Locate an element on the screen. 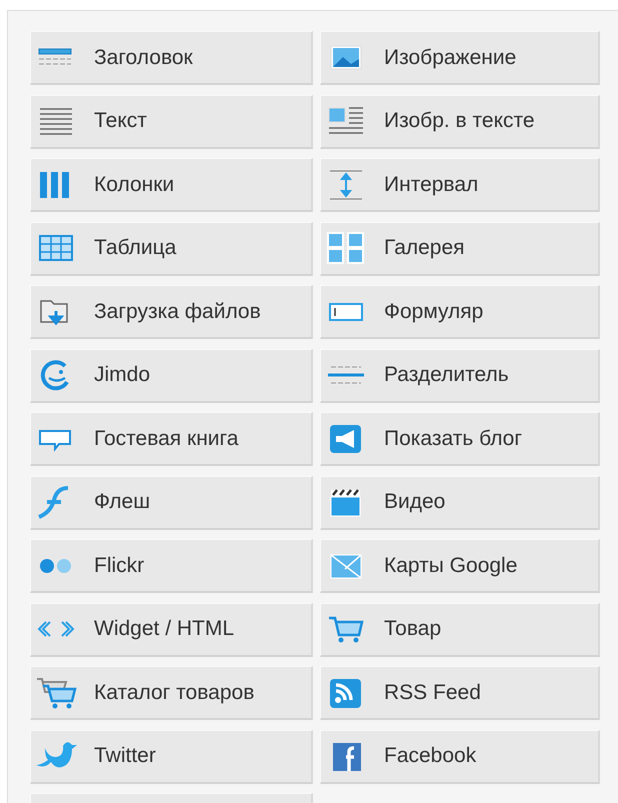 This screenshot has width=618, height=803. element-button: Текст is located at coordinates (171, 121).